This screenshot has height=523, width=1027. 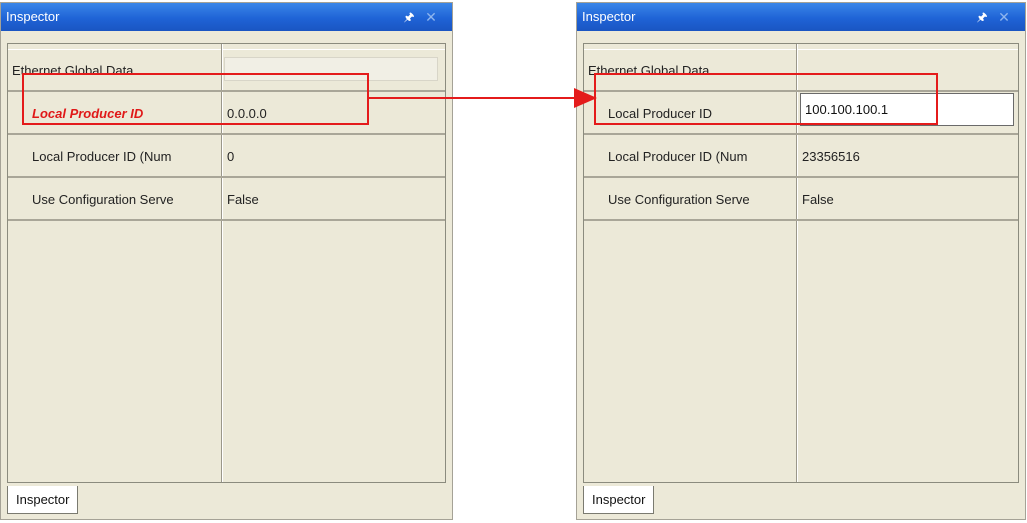 I want to click on arrow-right-icon, so click(x=482, y=98).